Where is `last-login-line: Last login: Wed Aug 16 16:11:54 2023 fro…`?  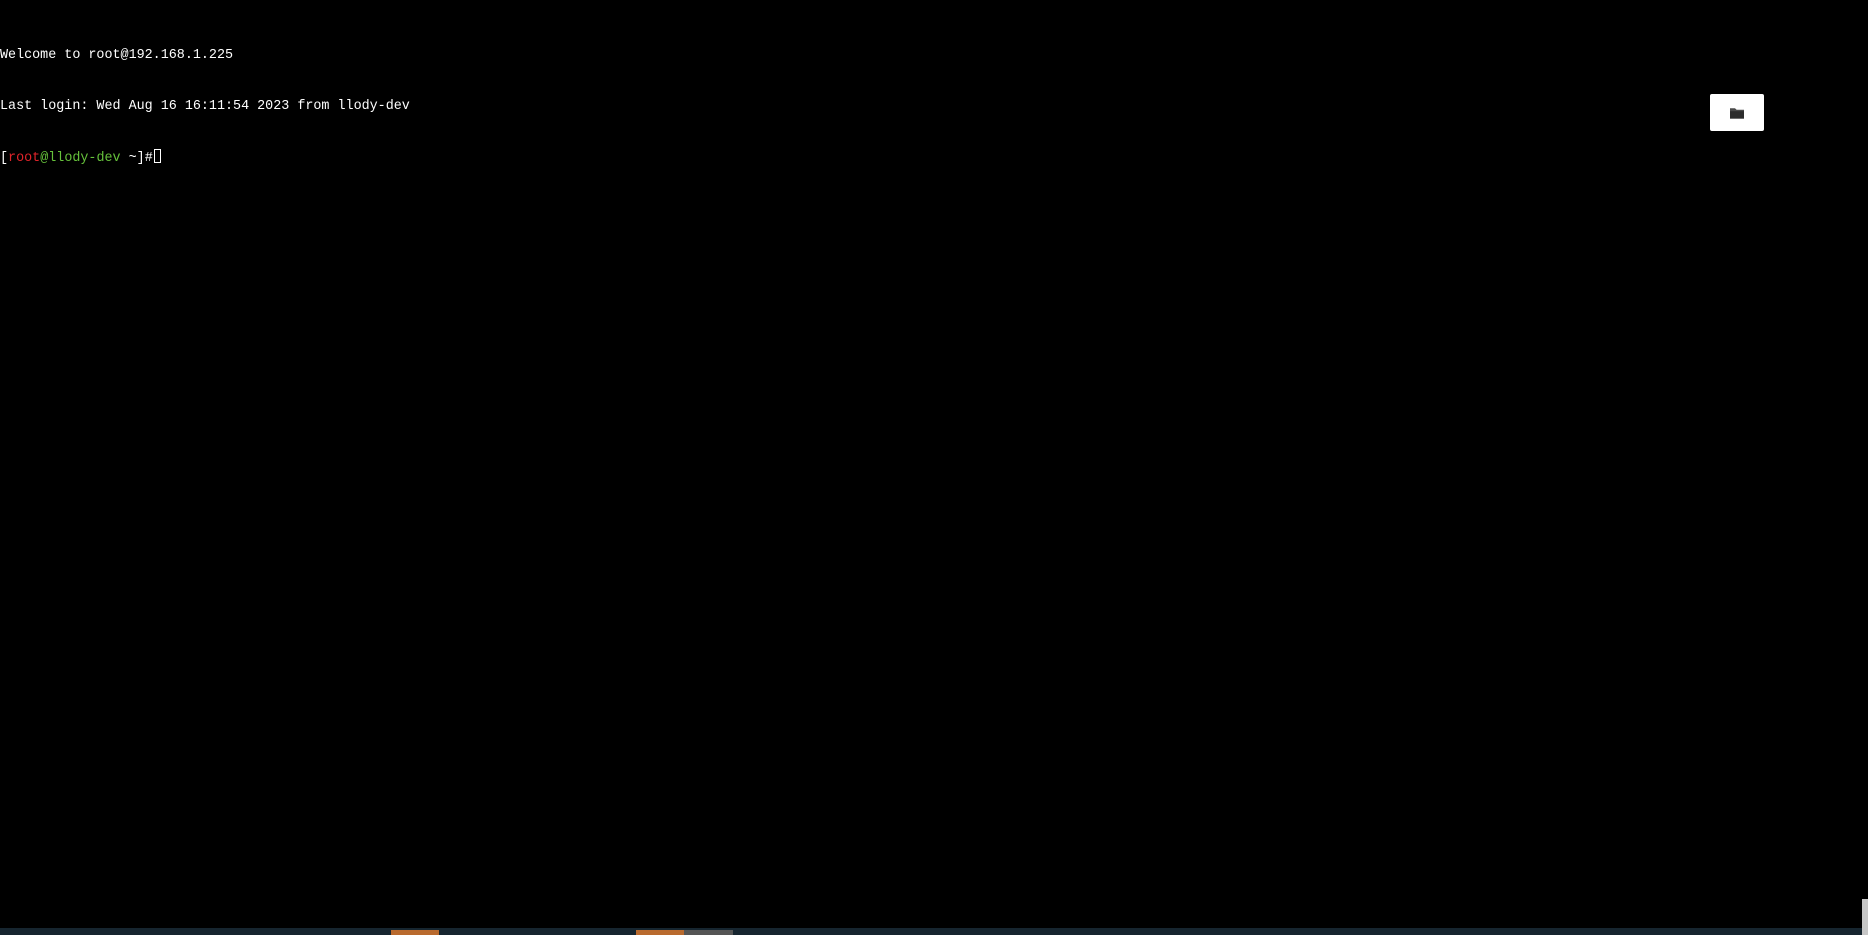
last-login-line: Last login: Wed Aug 16 16:11:54 2023 fro… is located at coordinates (205, 106).